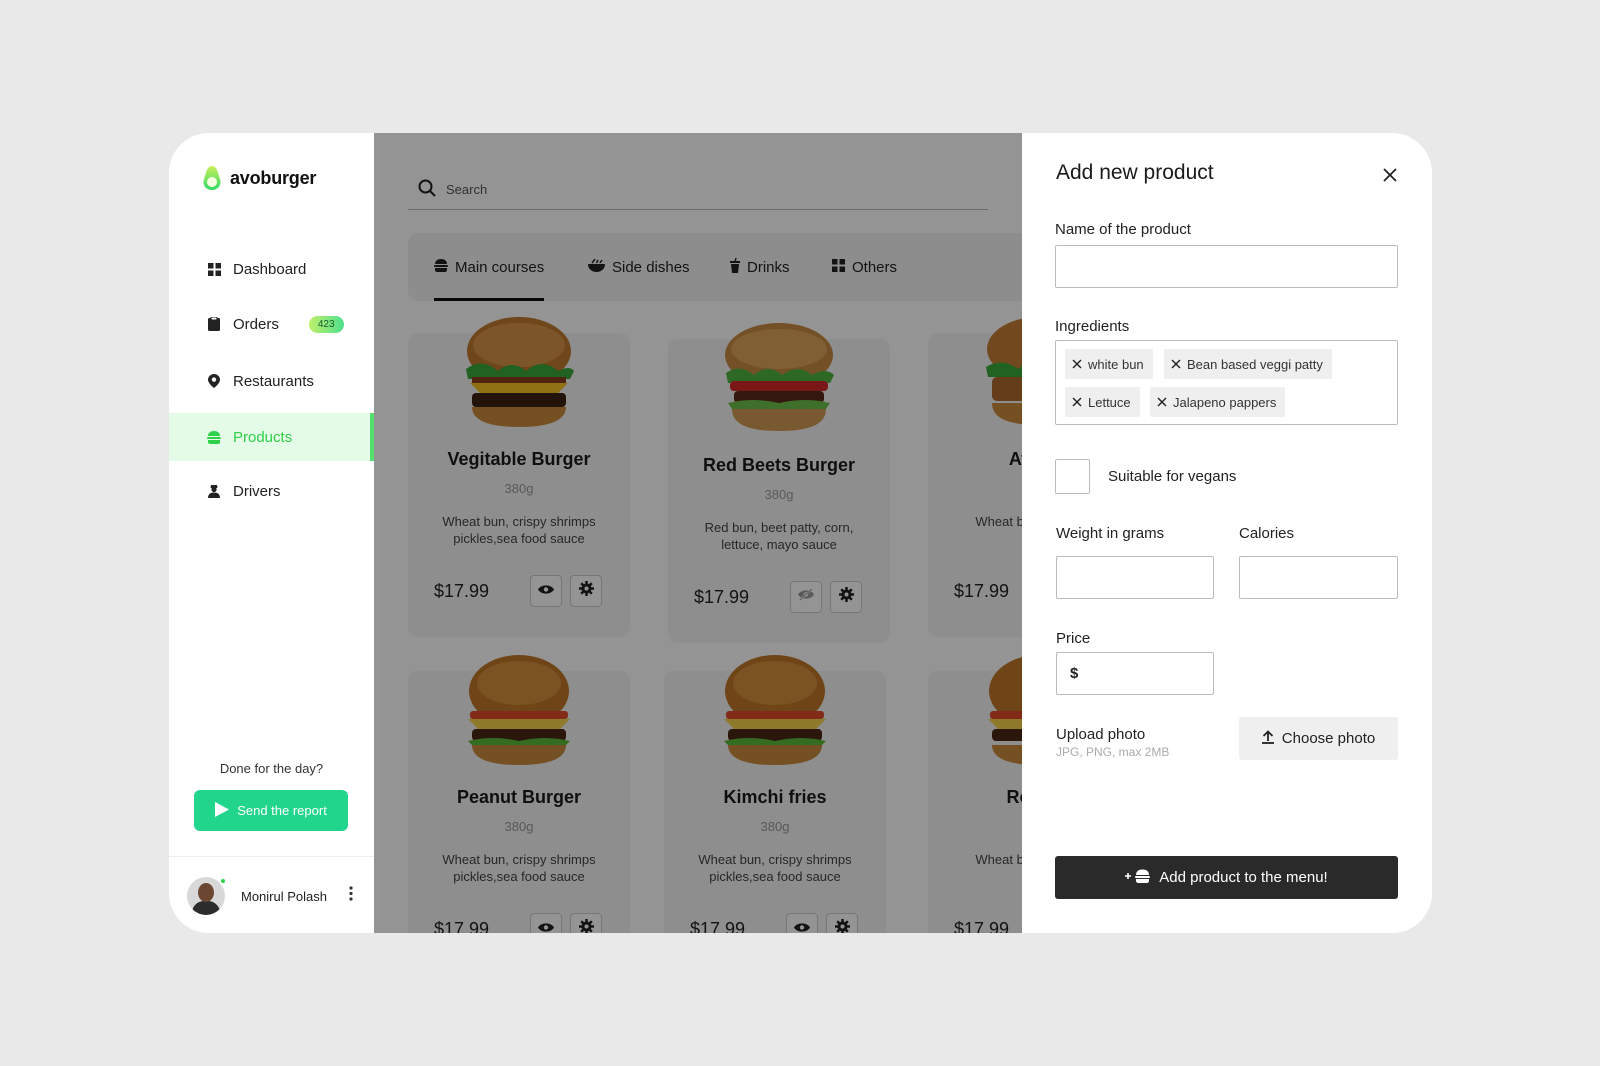 The height and width of the screenshot is (1066, 1600). Describe the element at coordinates (864, 267) in the screenshot. I see `tab-others: Others` at that location.